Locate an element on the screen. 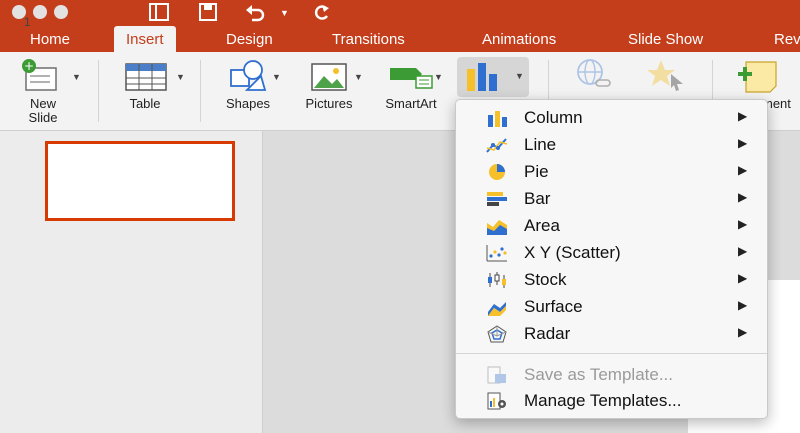 This screenshot has height=433, width=800. pictures-button: Pictures is located at coordinates (329, 83).